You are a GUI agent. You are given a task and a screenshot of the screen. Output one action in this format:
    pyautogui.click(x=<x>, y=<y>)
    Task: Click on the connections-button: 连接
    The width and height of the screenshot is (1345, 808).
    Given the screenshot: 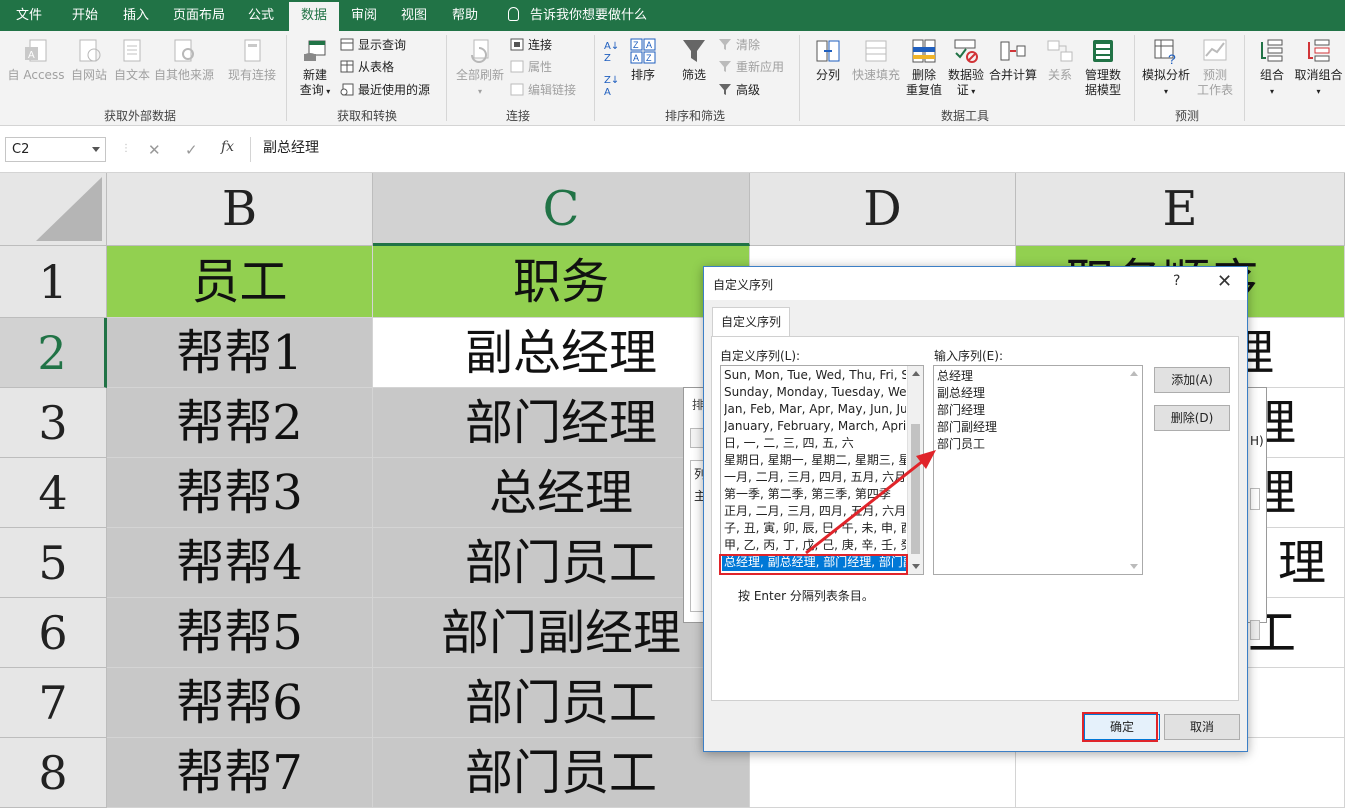 What is the action you would take?
    pyautogui.click(x=531, y=45)
    